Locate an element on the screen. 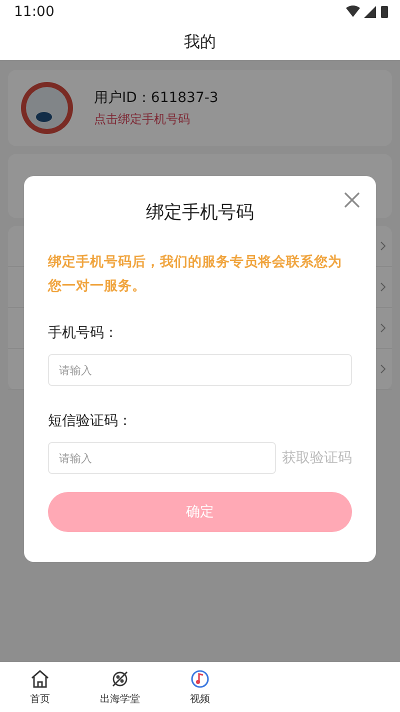  close-icon is located at coordinates (352, 200).